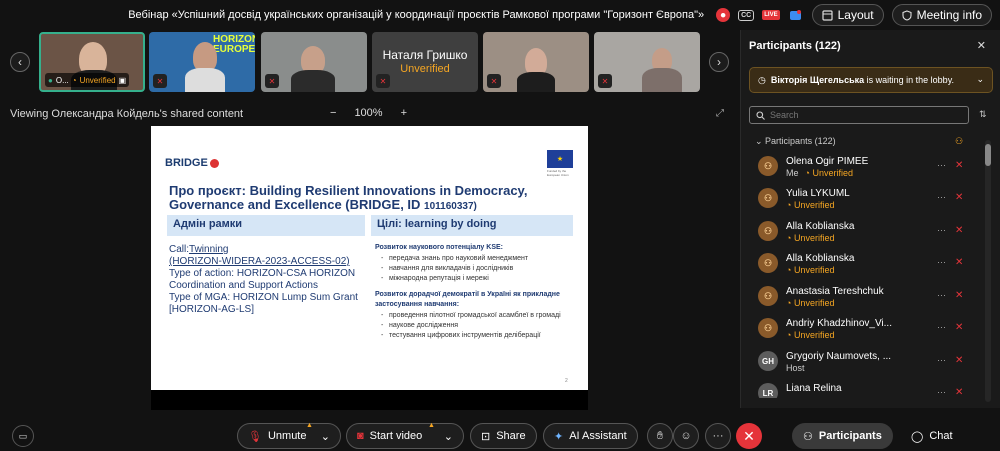 The height and width of the screenshot is (451, 1000). I want to click on participant-name: Alla Koblianska, so click(820, 226).